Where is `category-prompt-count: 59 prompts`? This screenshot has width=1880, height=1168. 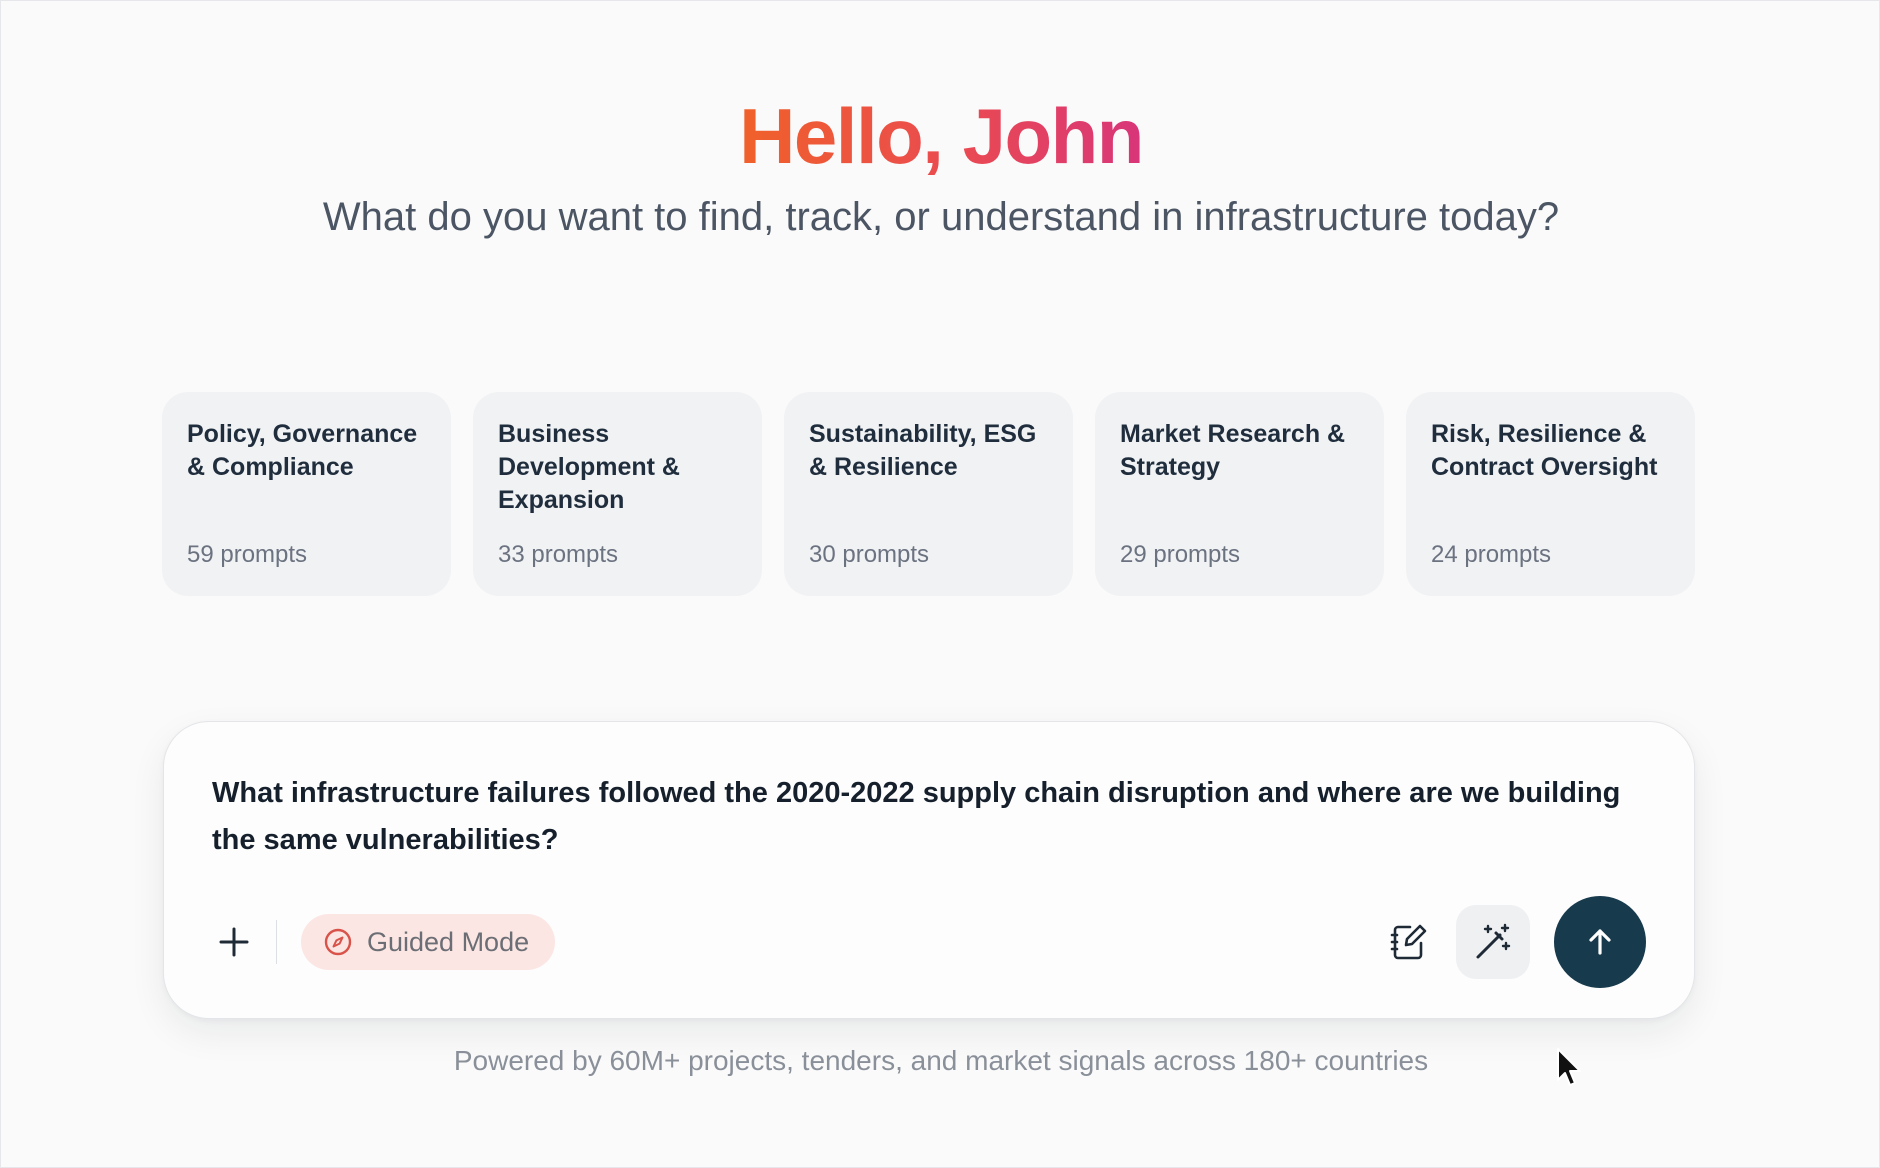
category-prompt-count: 59 prompts is located at coordinates (247, 554).